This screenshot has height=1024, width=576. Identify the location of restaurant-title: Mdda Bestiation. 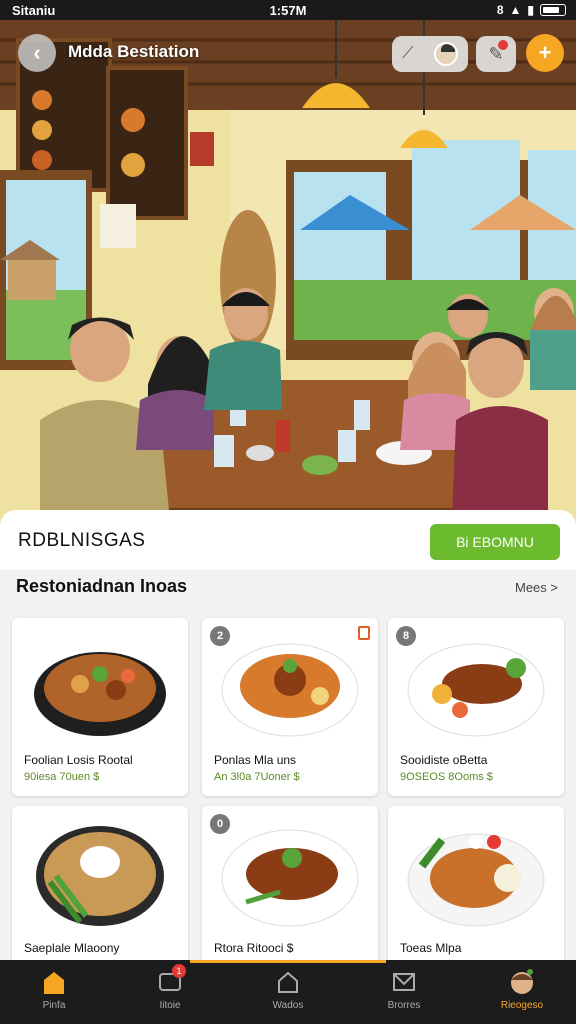
(134, 51).